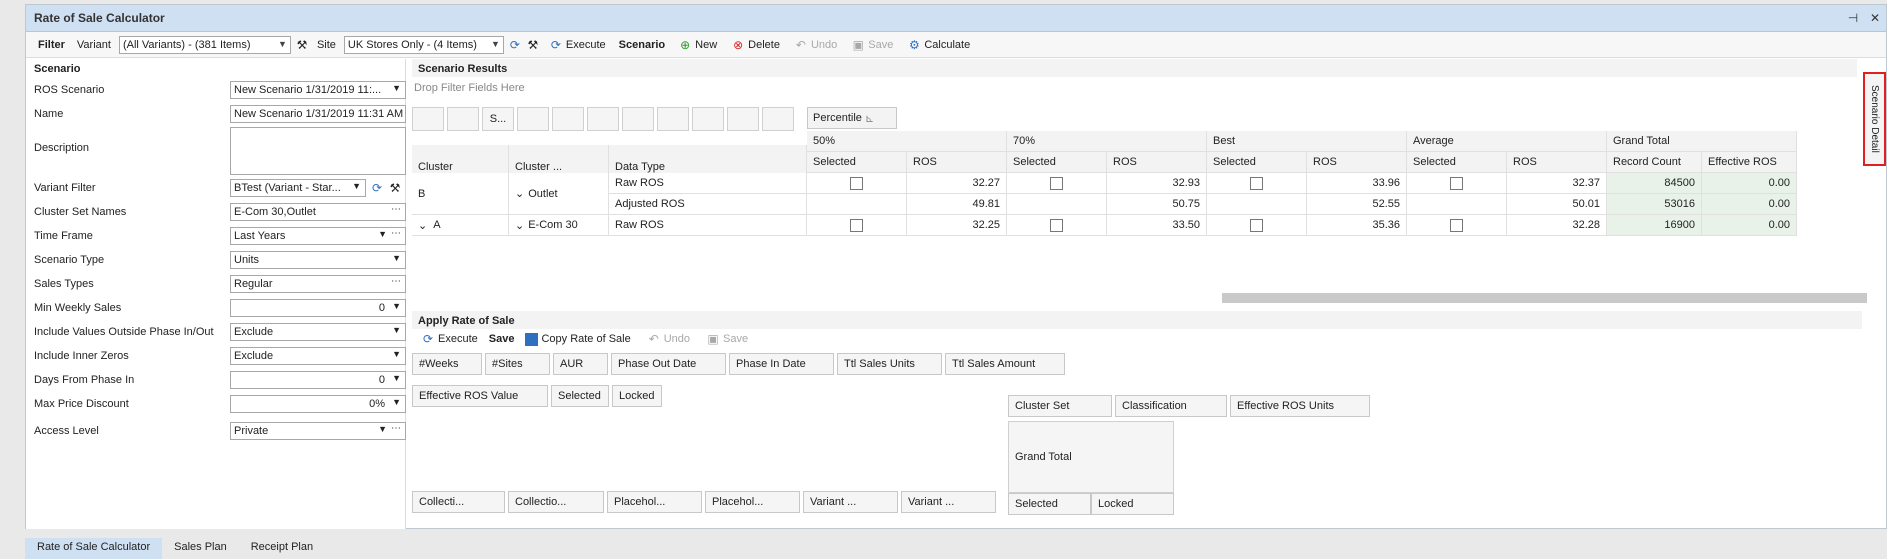  Describe the element at coordinates (447, 364) in the screenshot. I see `chip-weeks: #Weeks` at that location.